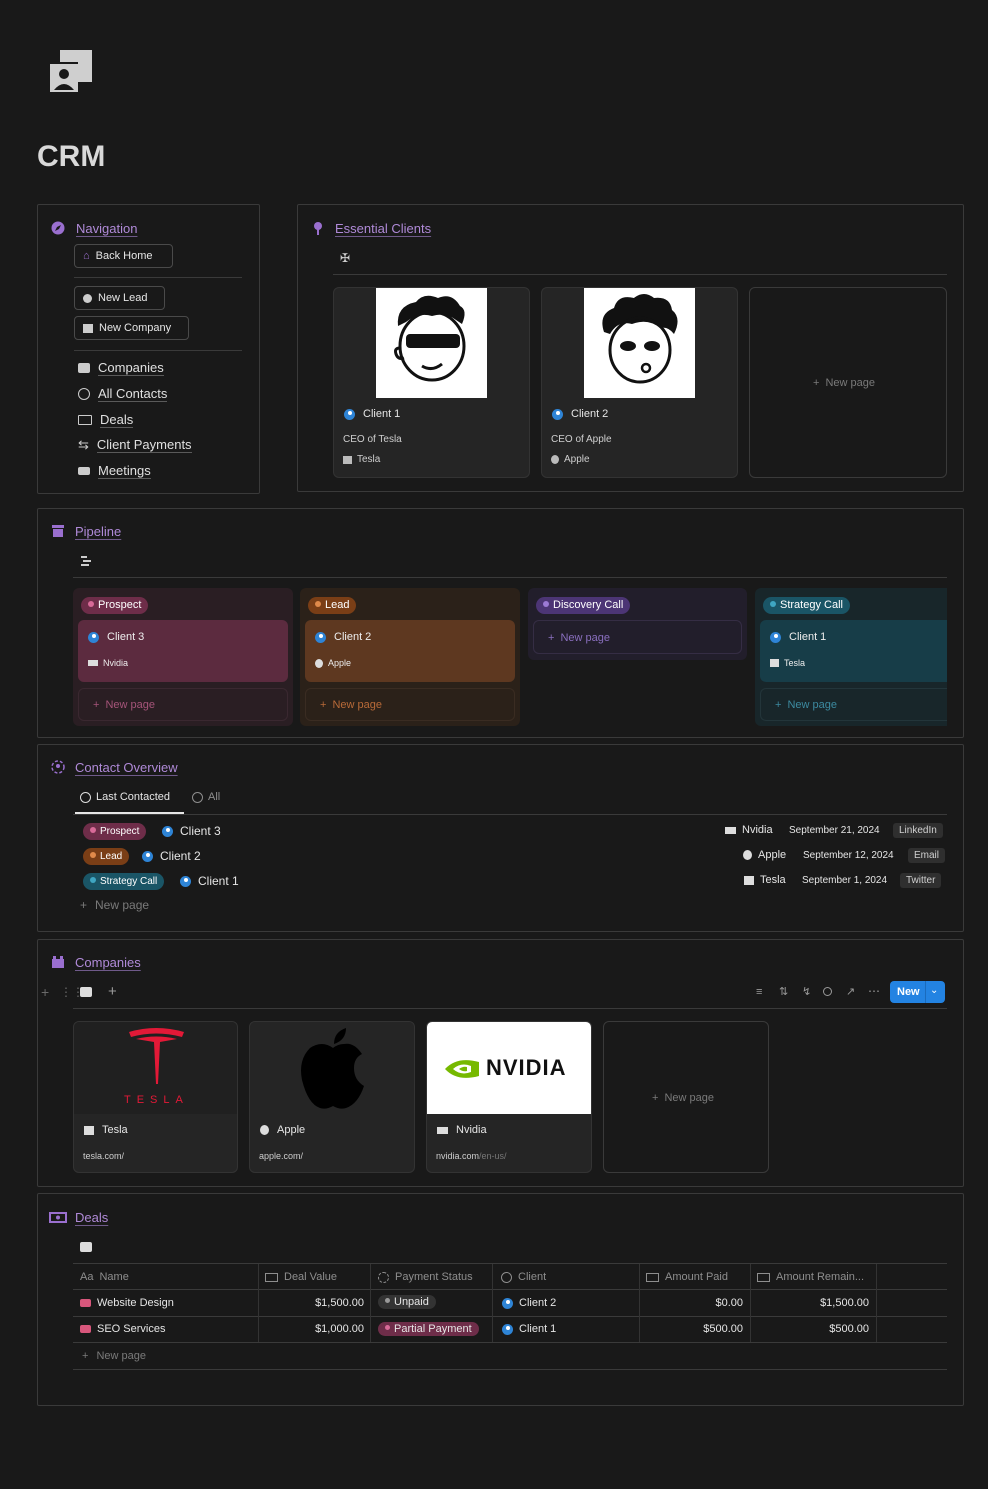 The image size is (988, 1489). What do you see at coordinates (206, 797) in the screenshot?
I see `tab-all: All` at bounding box center [206, 797].